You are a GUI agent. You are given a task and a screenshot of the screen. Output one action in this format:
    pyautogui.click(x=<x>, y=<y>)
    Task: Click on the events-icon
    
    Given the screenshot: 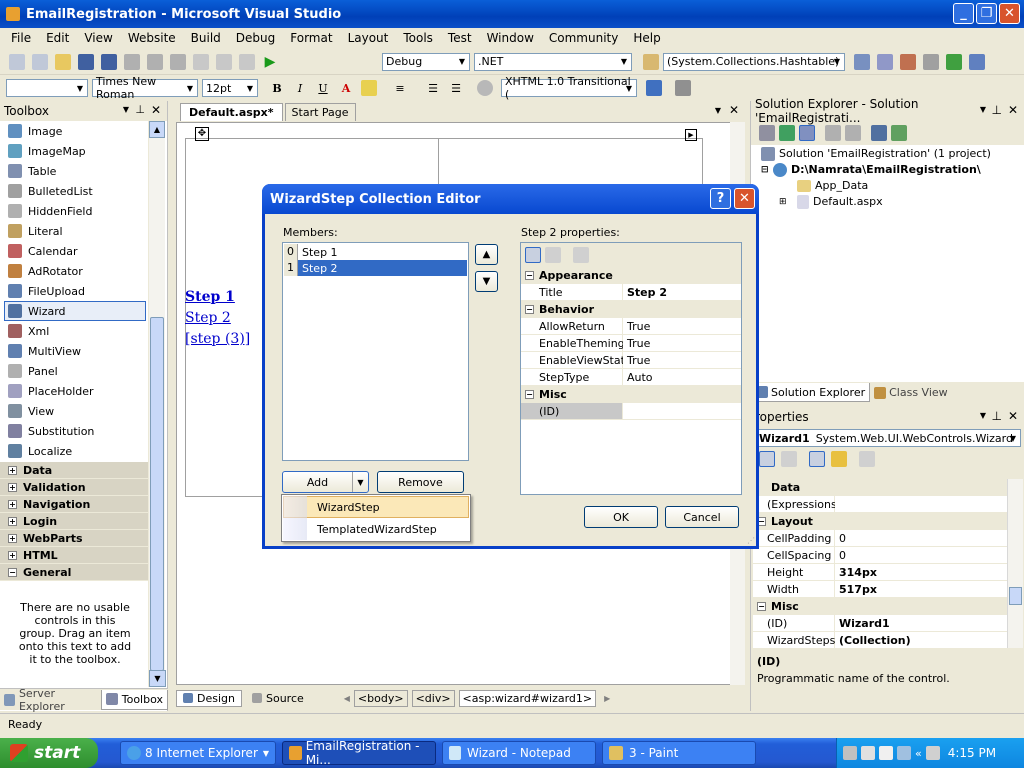 What is the action you would take?
    pyautogui.click(x=839, y=459)
    